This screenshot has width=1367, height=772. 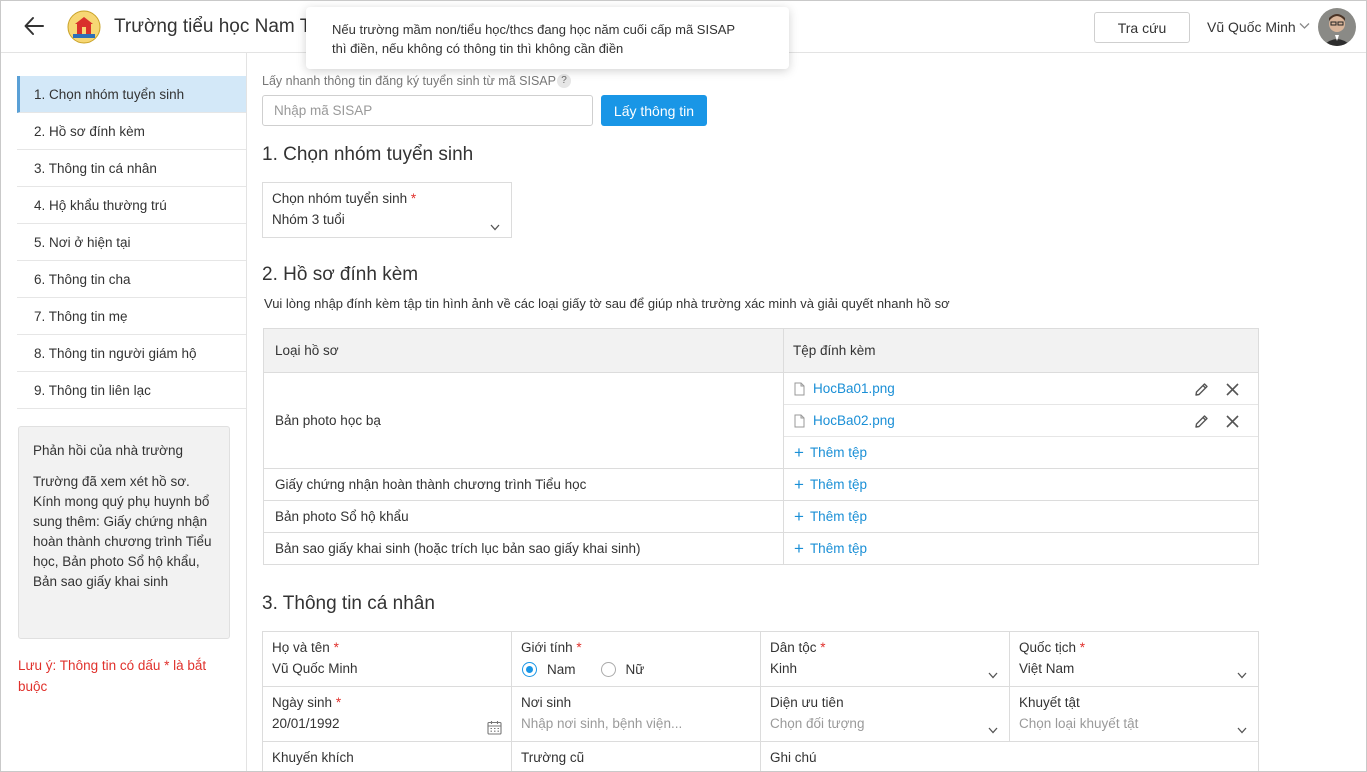 What do you see at coordinates (1021, 389) in the screenshot?
I see `file-item: HocBa01.png` at bounding box center [1021, 389].